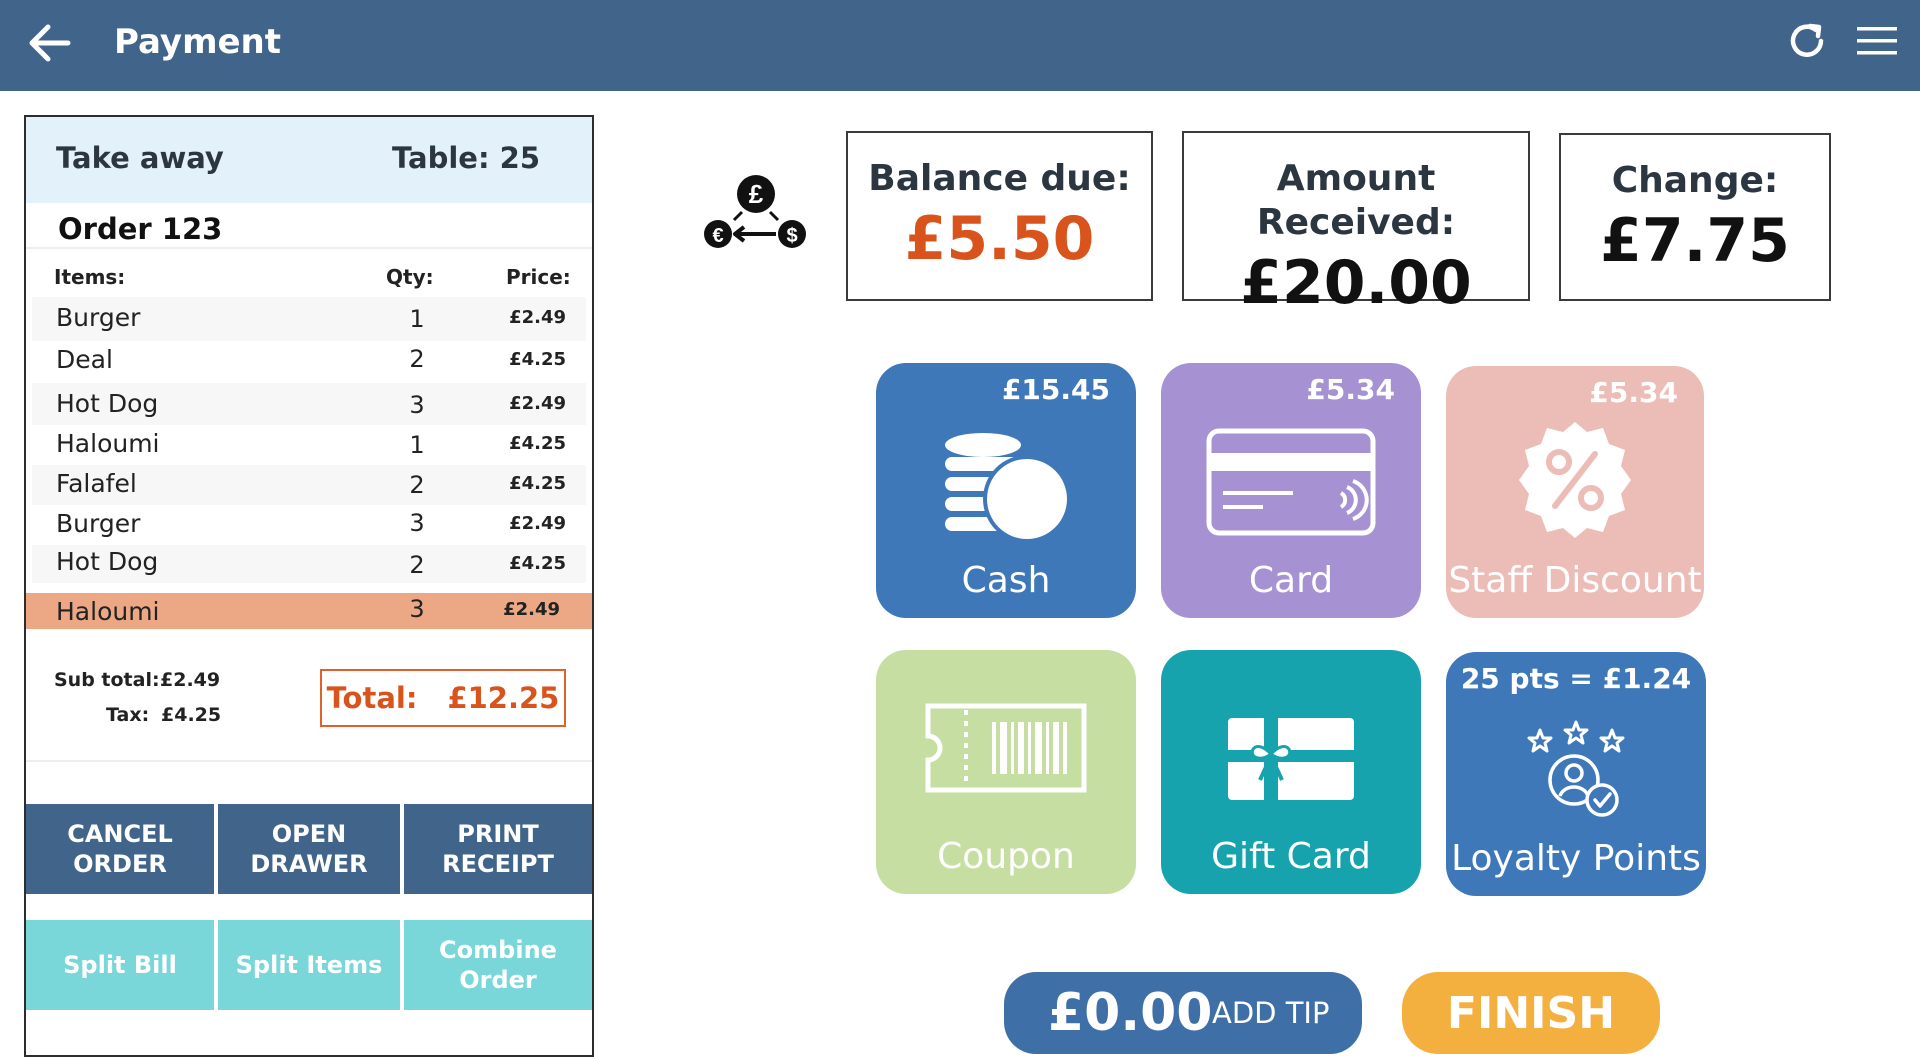  I want to click on cash-label: Cash, so click(1006, 580).